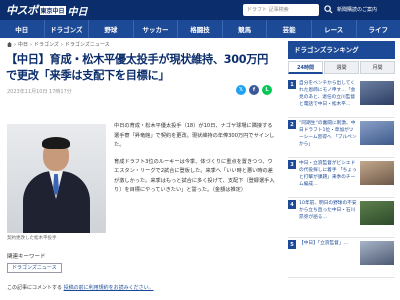  Describe the element at coordinates (334, 29) in the screenshot. I see `nav-item-racing: レース` at that location.